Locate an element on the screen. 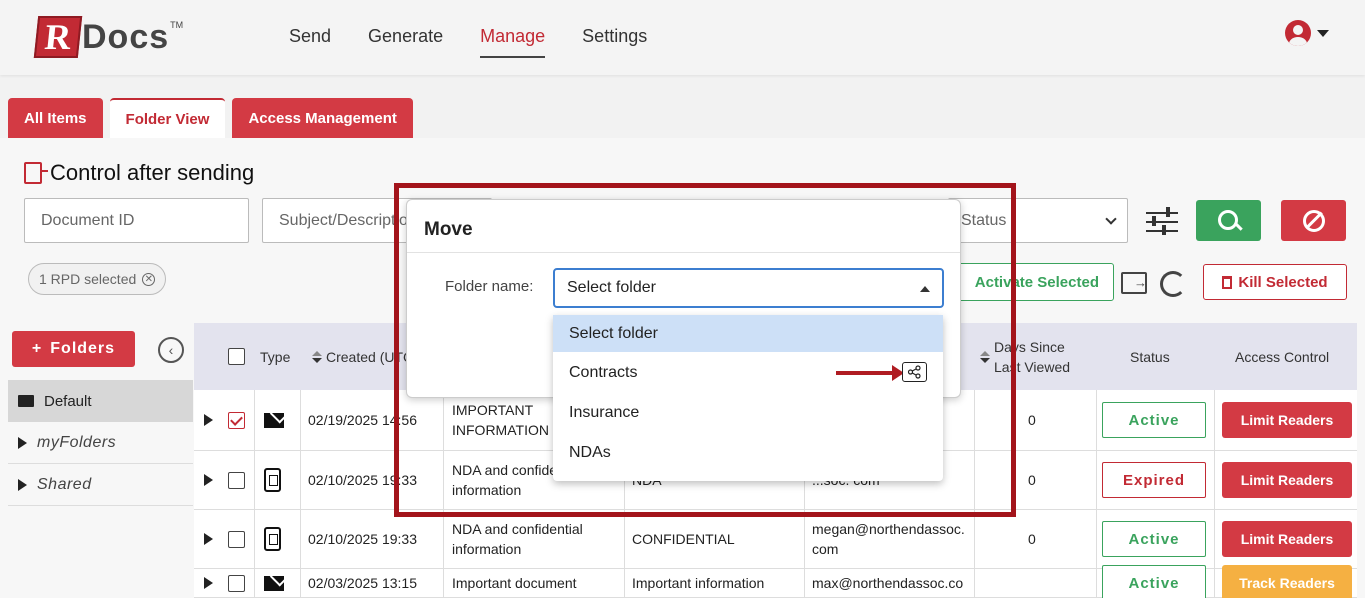  folder-myfolders-label: myFolders is located at coordinates (77, 442).